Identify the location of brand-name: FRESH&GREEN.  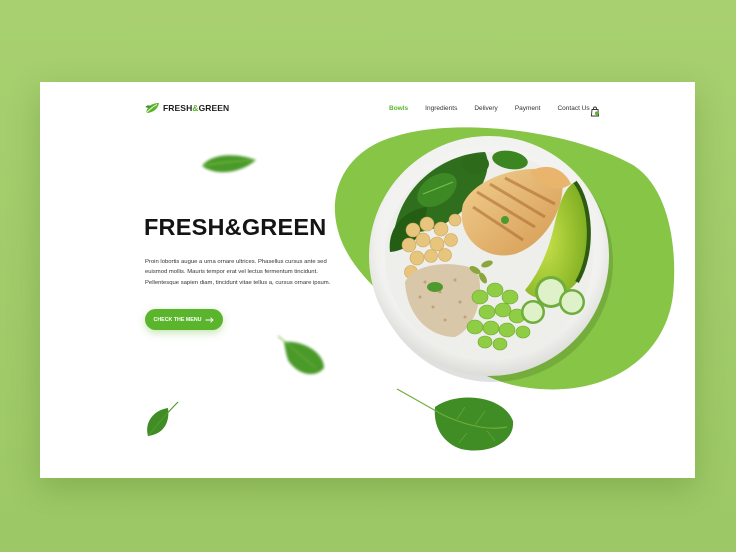
(196, 108).